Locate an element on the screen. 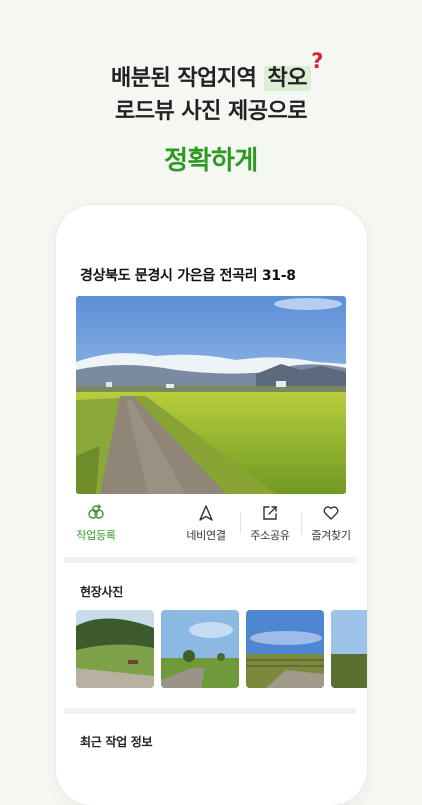  heart-icon is located at coordinates (331, 513).